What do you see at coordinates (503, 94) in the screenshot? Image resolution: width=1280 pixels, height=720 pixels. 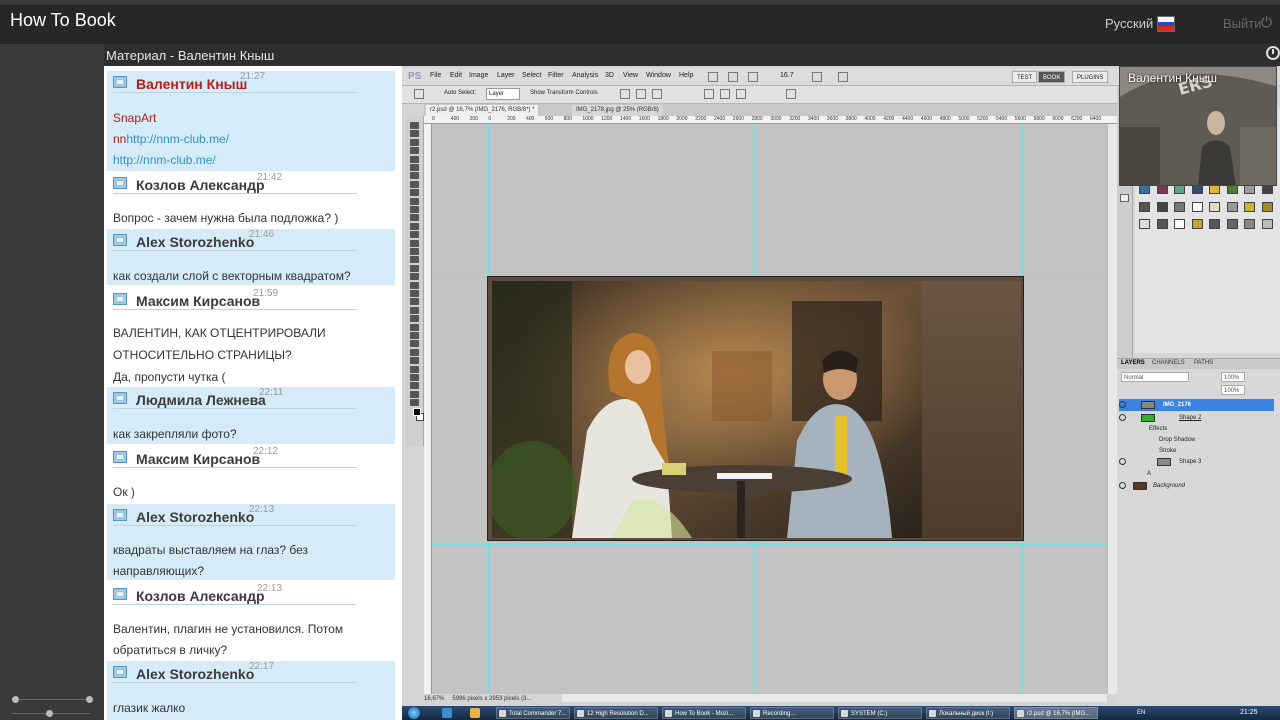 I see `auto-select-dropdown: Layer` at bounding box center [503, 94].